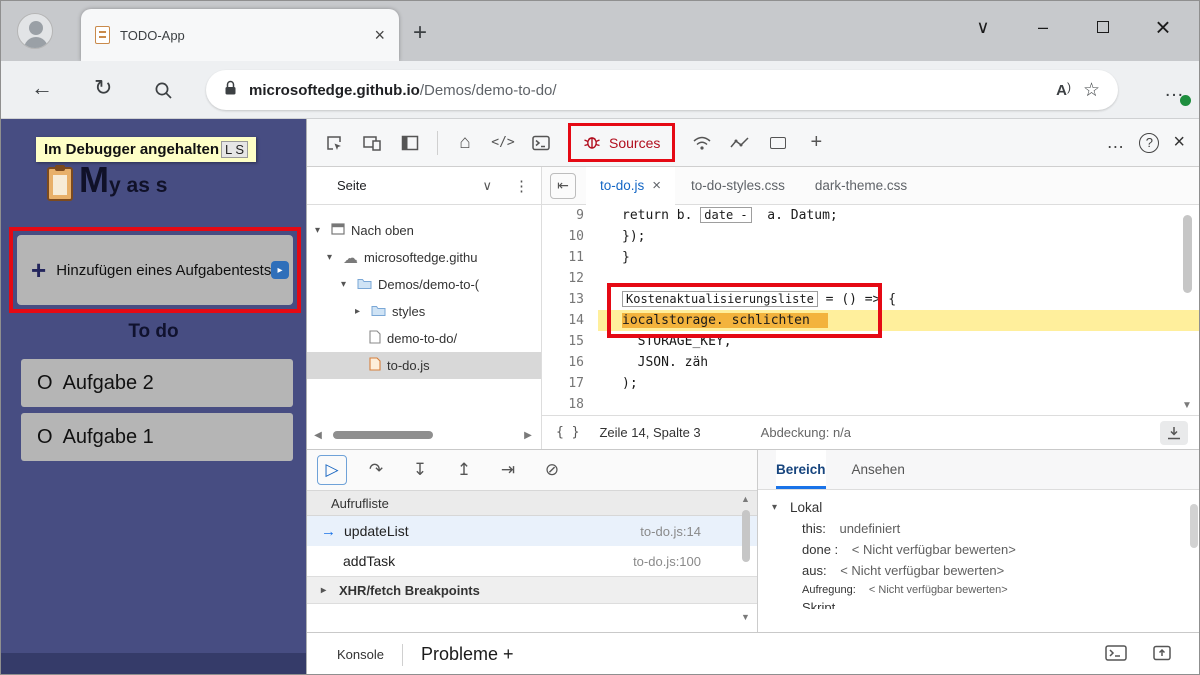 The image size is (1200, 675). What do you see at coordinates (465, 143) in the screenshot?
I see `welcome-home-icon: ⌂` at bounding box center [465, 143].